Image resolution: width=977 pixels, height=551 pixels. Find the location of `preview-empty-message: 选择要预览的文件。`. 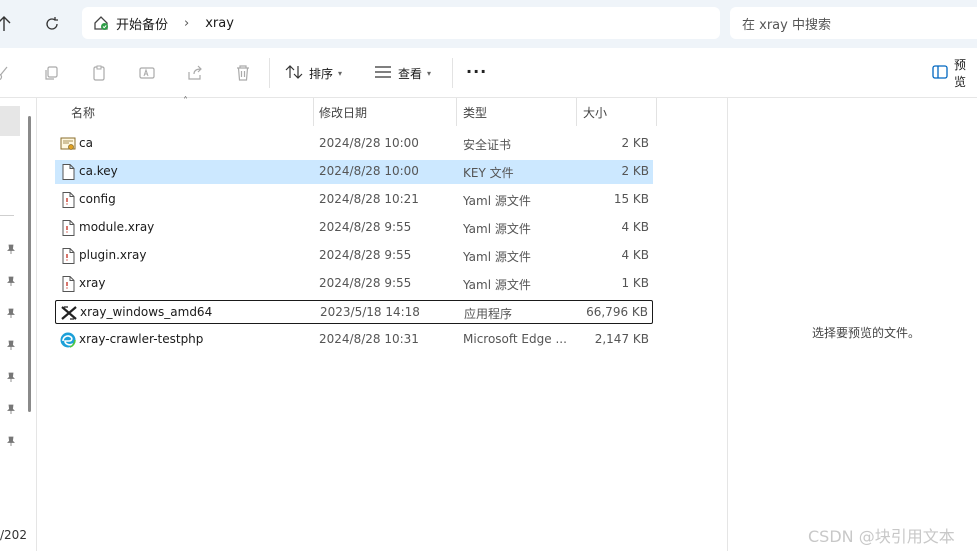

preview-empty-message: 选择要预览的文件。 is located at coordinates (866, 333).